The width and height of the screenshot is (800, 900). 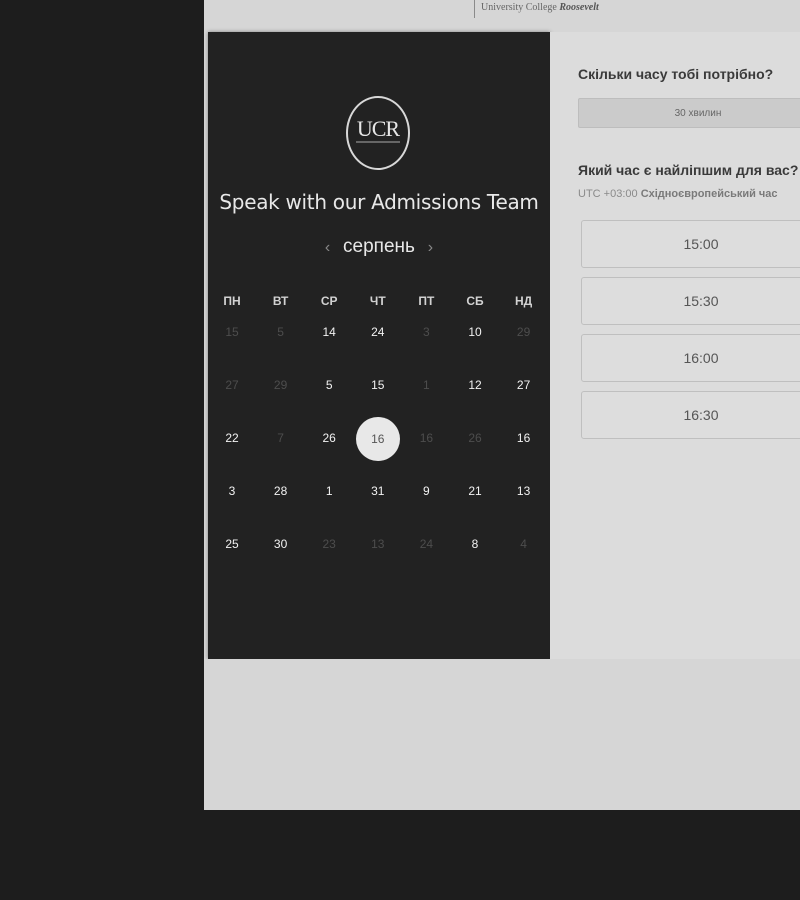 I want to click on weekday-label: ПН, so click(x=232, y=301).